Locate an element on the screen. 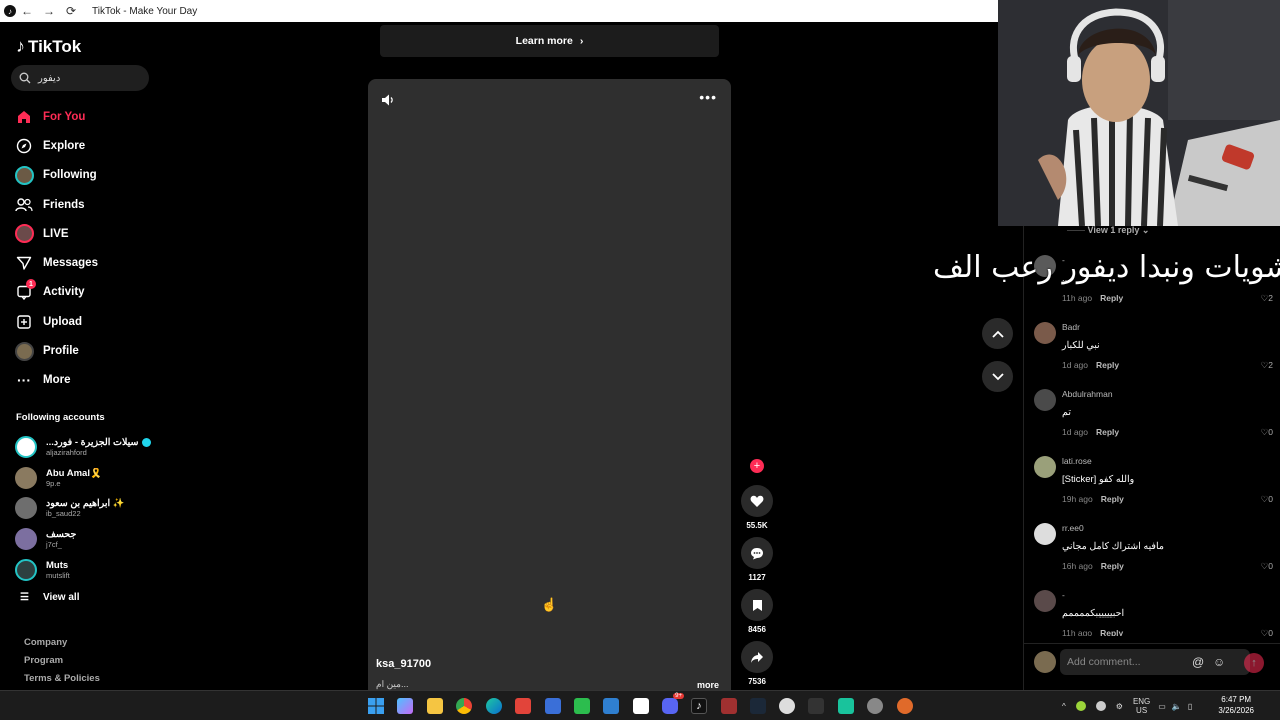 Image resolution: width=1280 pixels, height=720 pixels. back-arrow-icon: ← is located at coordinates (27, 11).